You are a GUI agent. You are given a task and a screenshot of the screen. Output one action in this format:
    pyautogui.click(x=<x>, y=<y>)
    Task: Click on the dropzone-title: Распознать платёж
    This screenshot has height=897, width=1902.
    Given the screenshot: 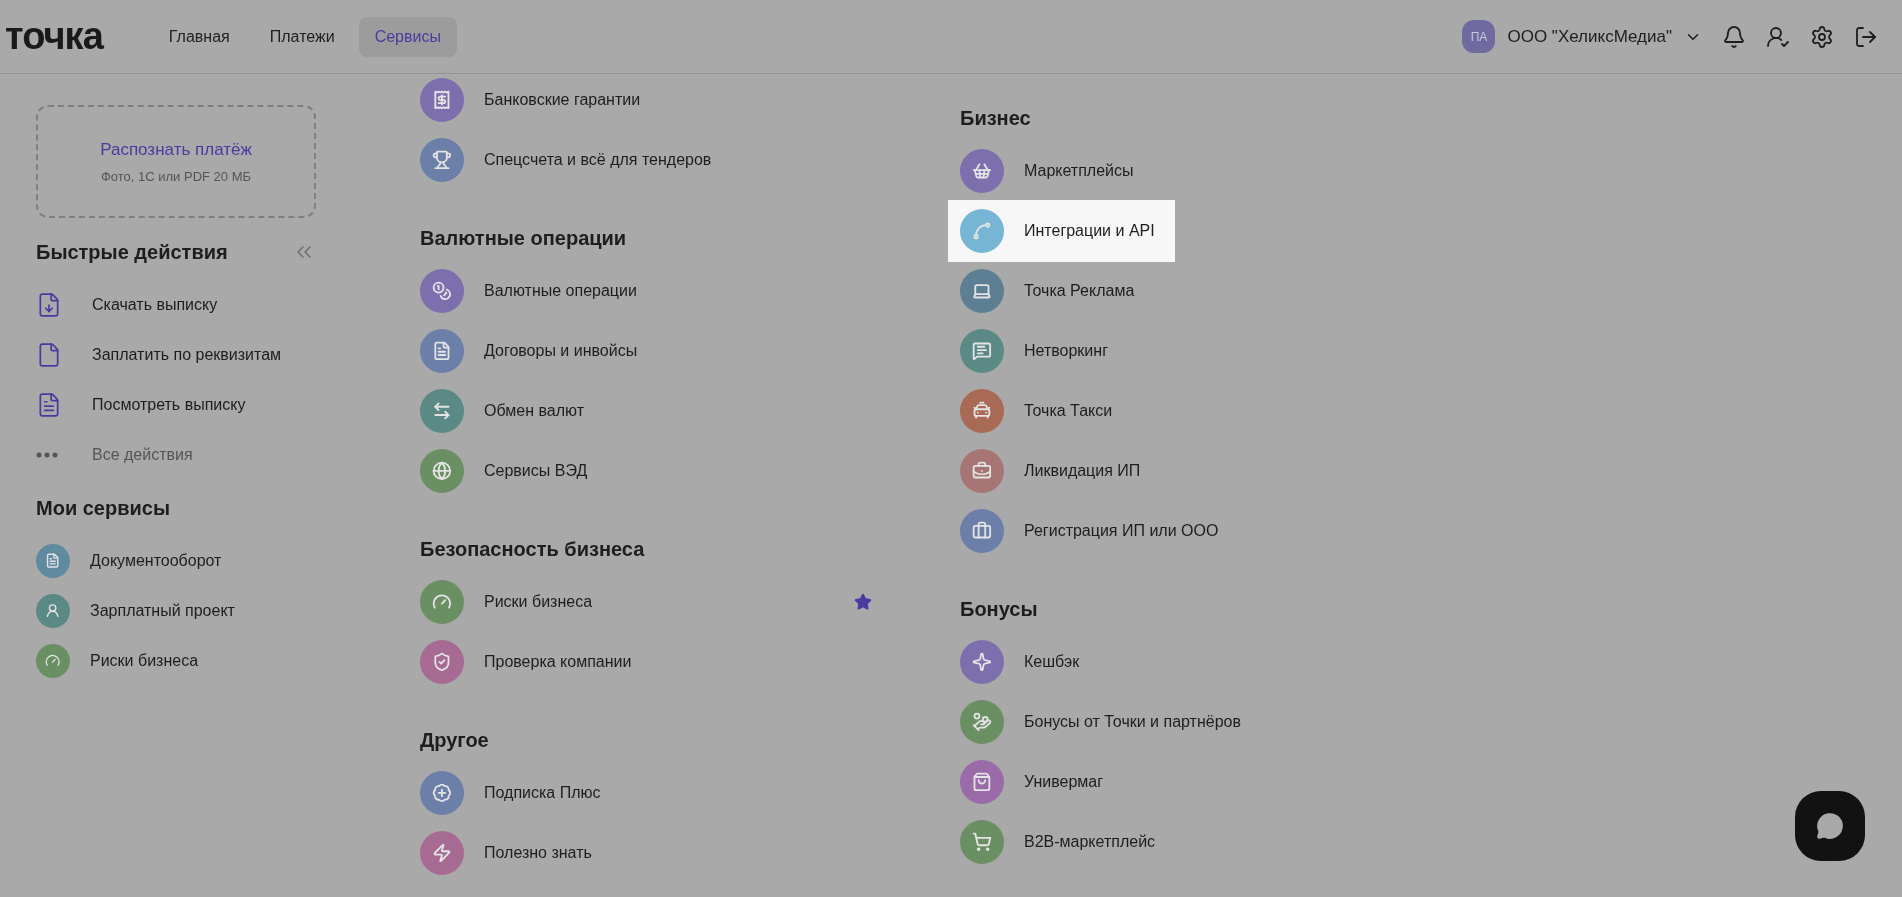 What is the action you would take?
    pyautogui.click(x=176, y=150)
    